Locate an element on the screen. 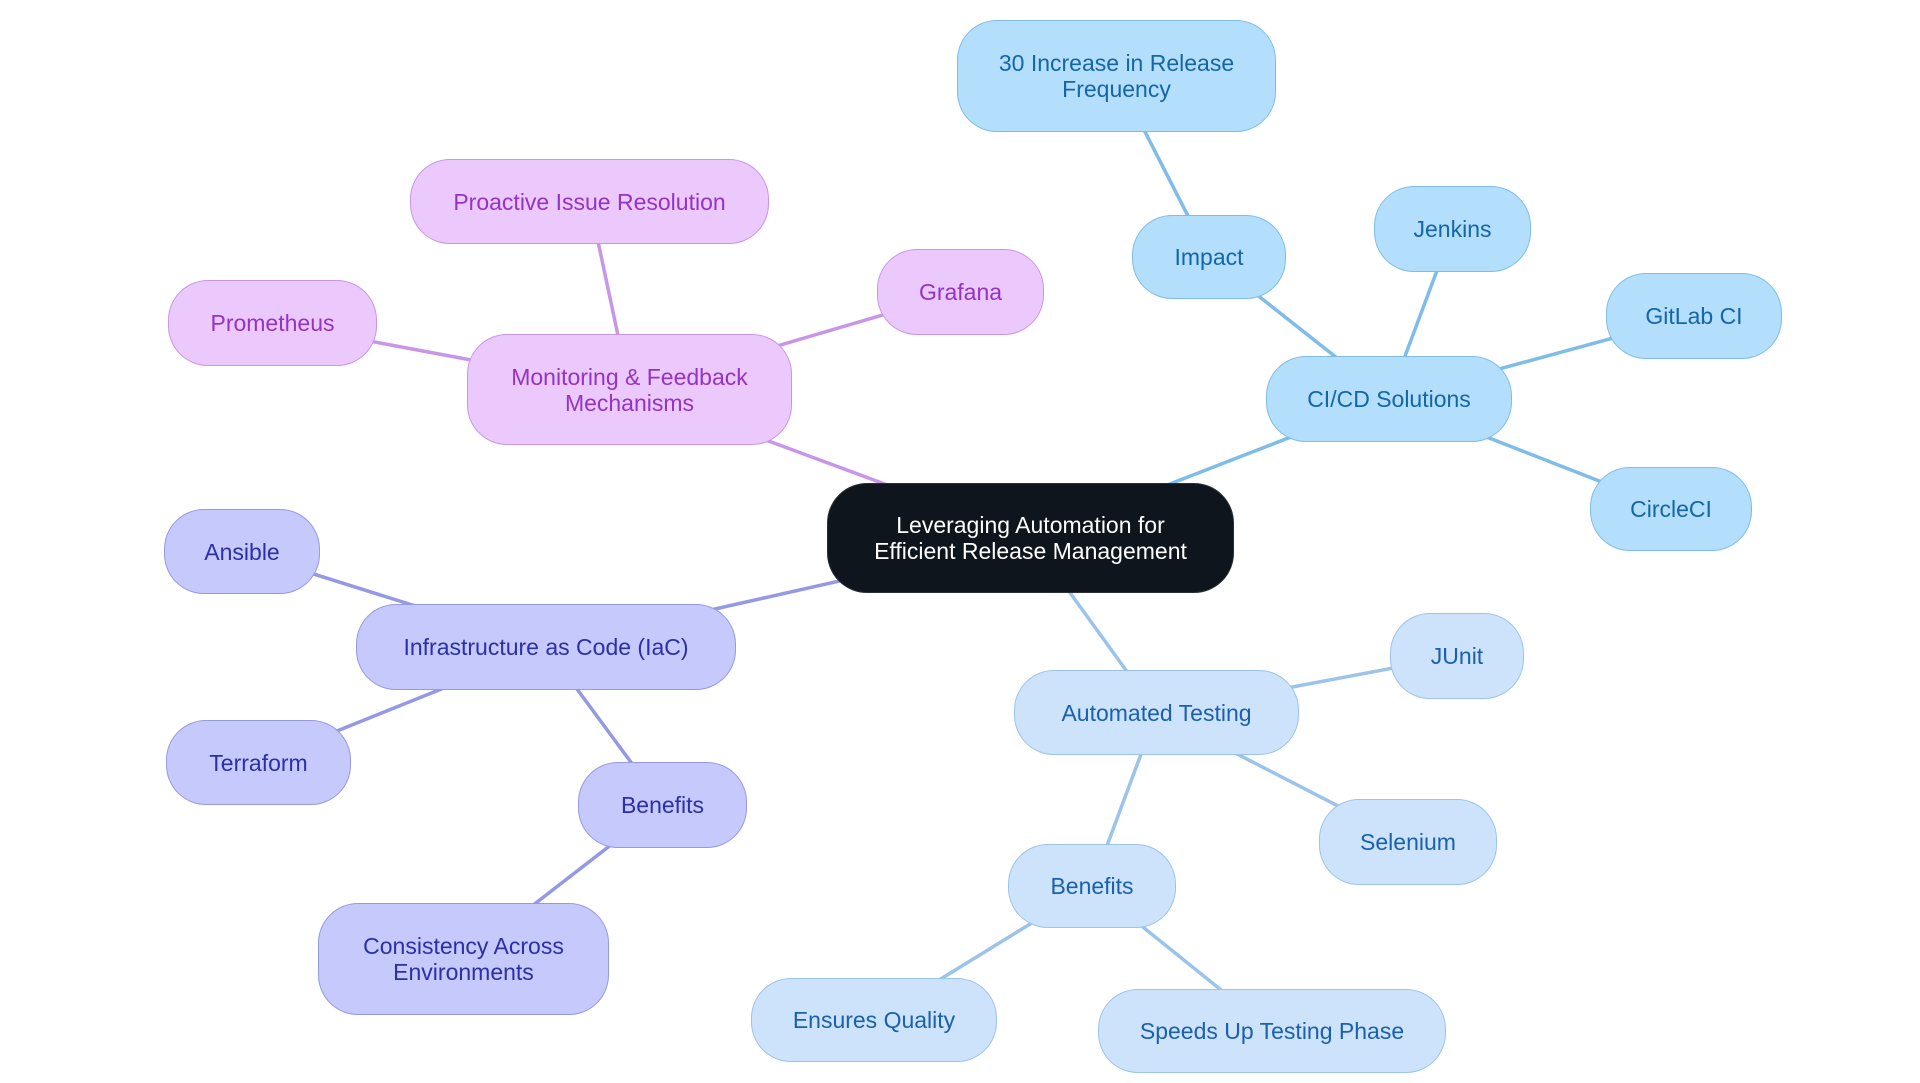  cicd-solutions-node: CI/CD Solutions is located at coordinates (1389, 399).